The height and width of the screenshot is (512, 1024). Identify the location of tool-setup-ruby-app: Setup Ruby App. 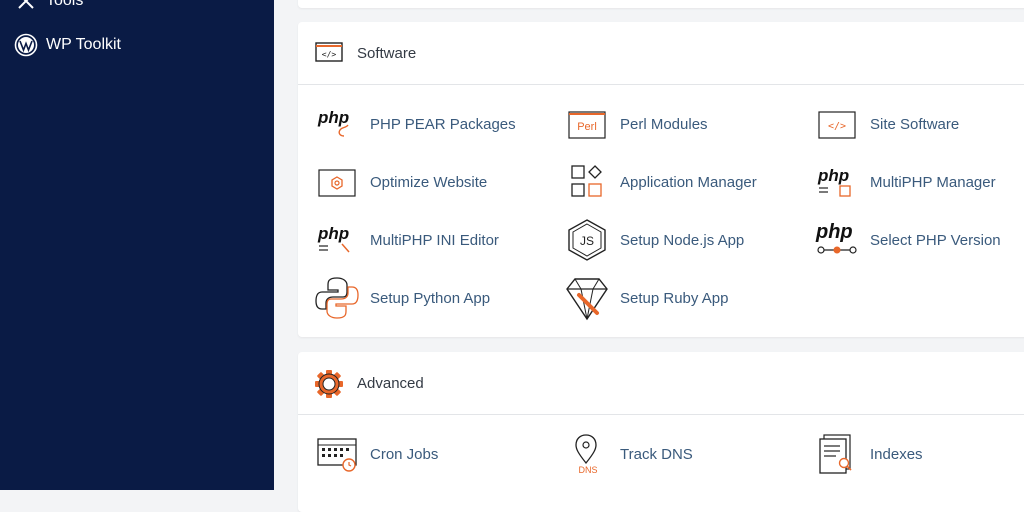
(646, 298).